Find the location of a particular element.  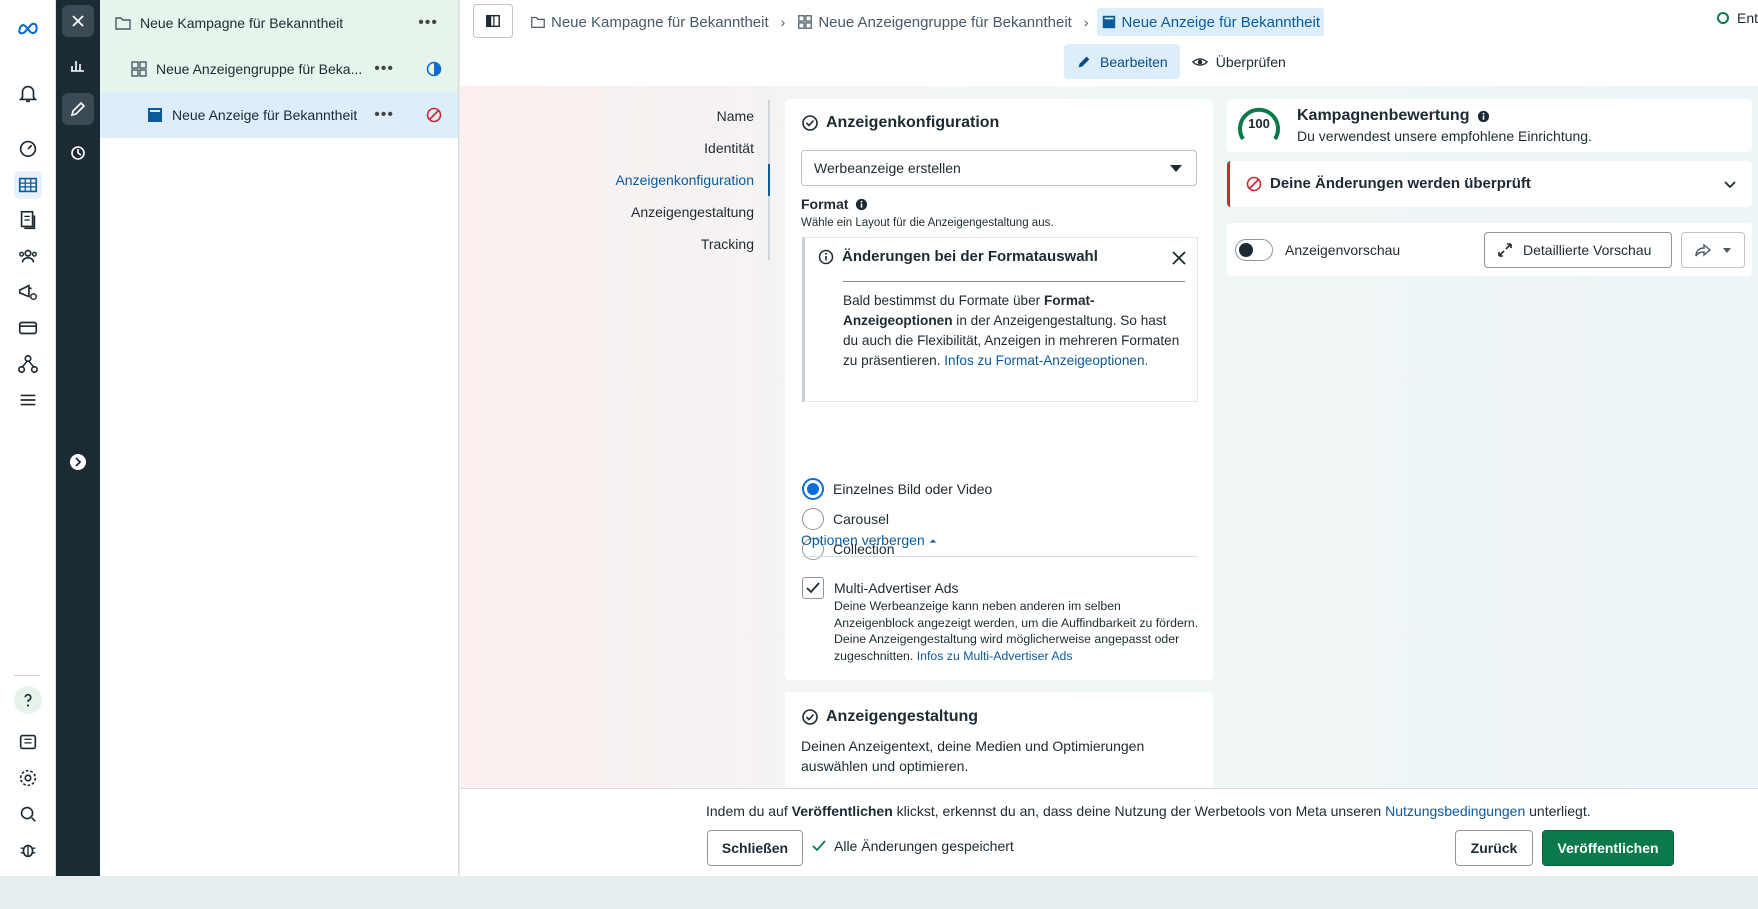

ad-creation-select: Werbeanzeige erstellen is located at coordinates (999, 168).